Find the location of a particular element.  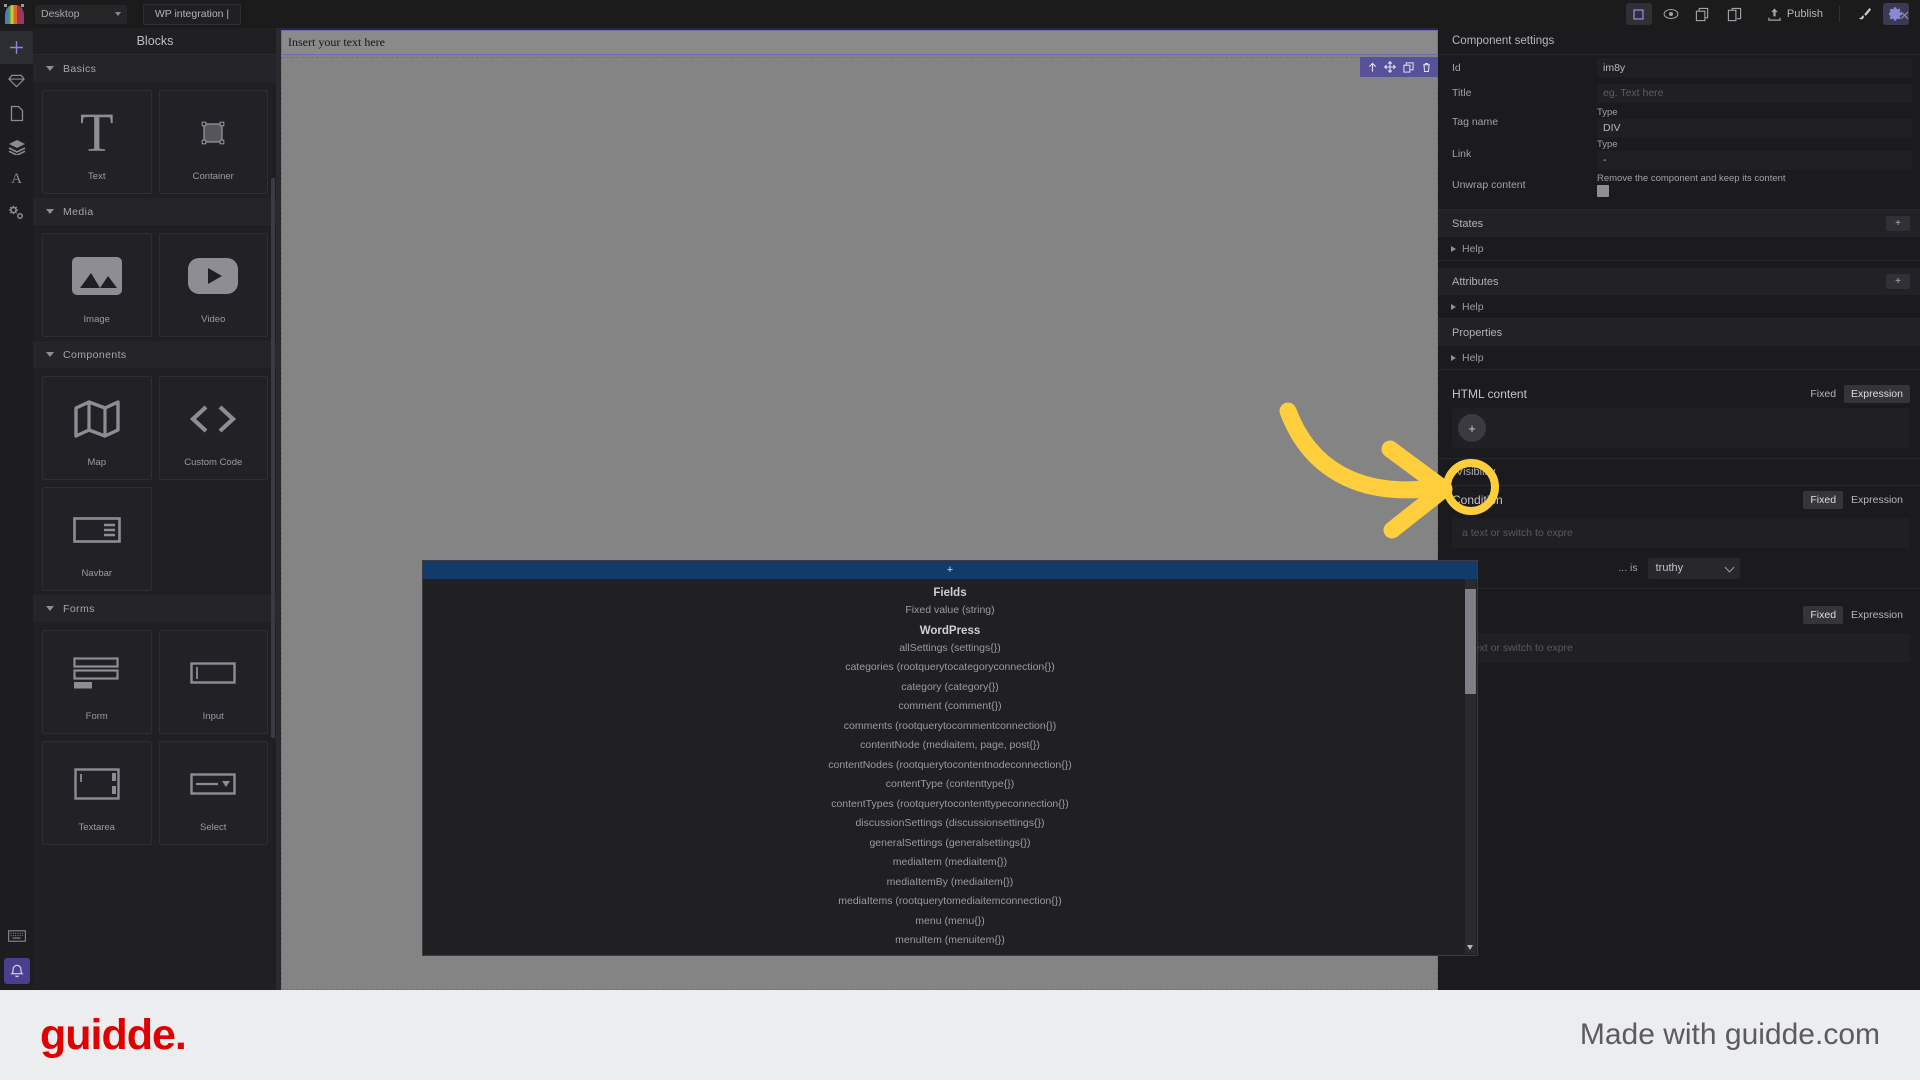

condition-operator-select: truthy is located at coordinates (1693, 568).